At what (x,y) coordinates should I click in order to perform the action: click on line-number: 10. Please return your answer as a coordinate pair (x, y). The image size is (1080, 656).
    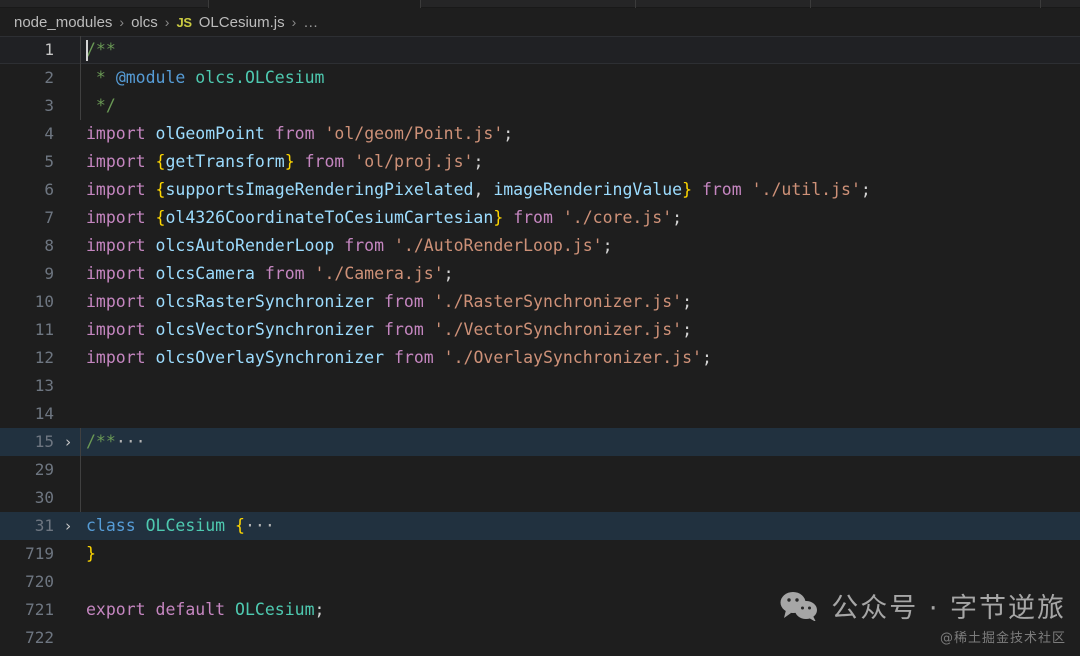
    Looking at the image, I should click on (44, 301).